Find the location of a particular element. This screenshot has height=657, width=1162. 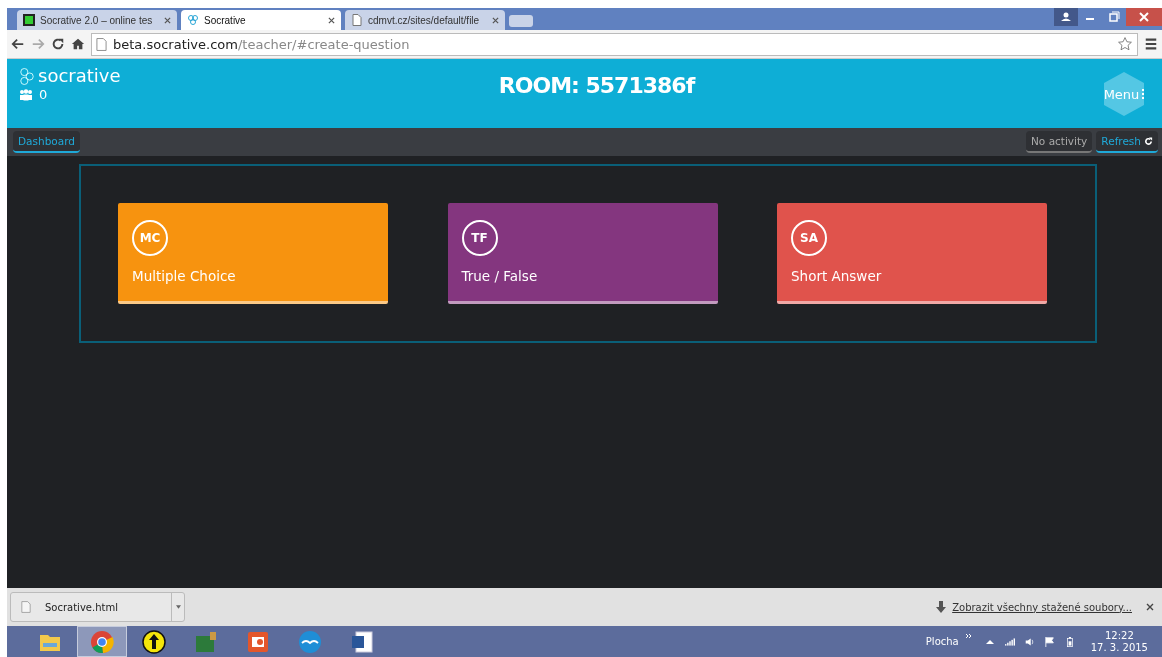

type-label: Short Answer is located at coordinates (836, 276).